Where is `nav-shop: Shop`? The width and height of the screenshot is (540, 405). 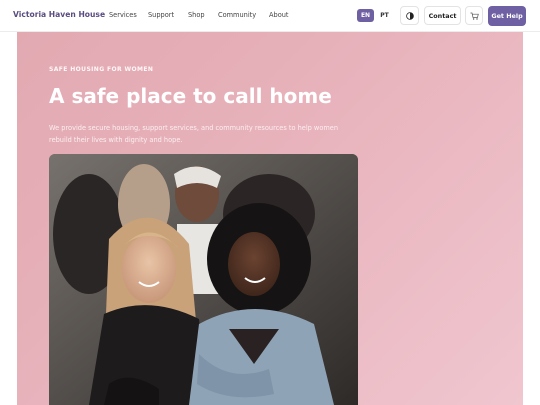 nav-shop: Shop is located at coordinates (196, 15).